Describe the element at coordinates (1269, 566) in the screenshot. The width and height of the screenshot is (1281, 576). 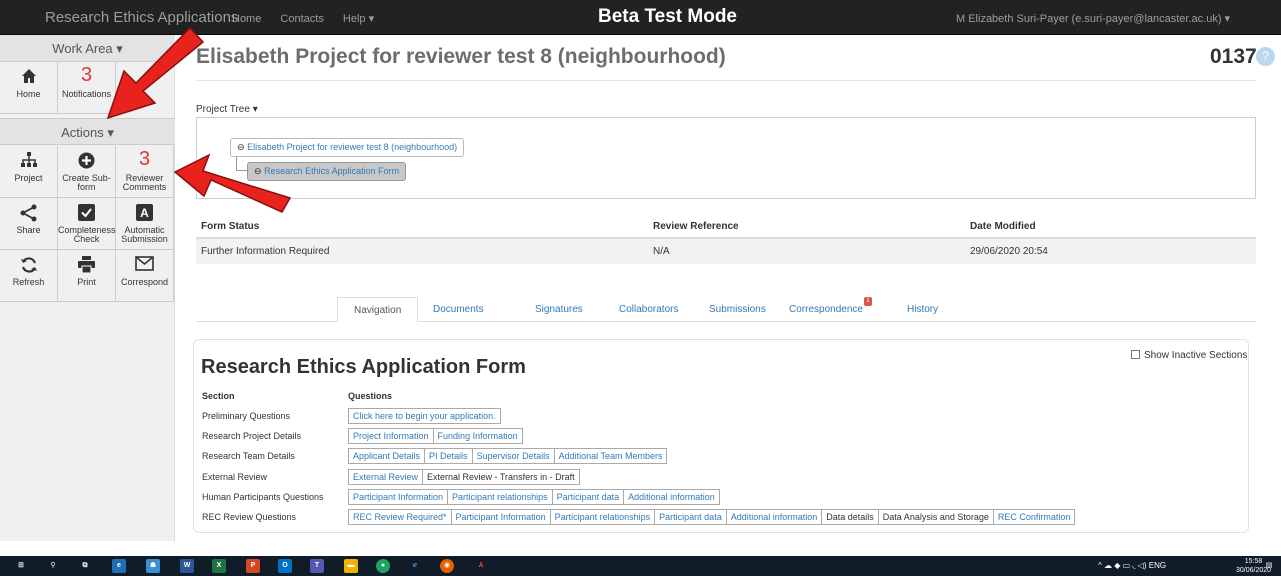
I see `notification-center-icon: ▤` at that location.